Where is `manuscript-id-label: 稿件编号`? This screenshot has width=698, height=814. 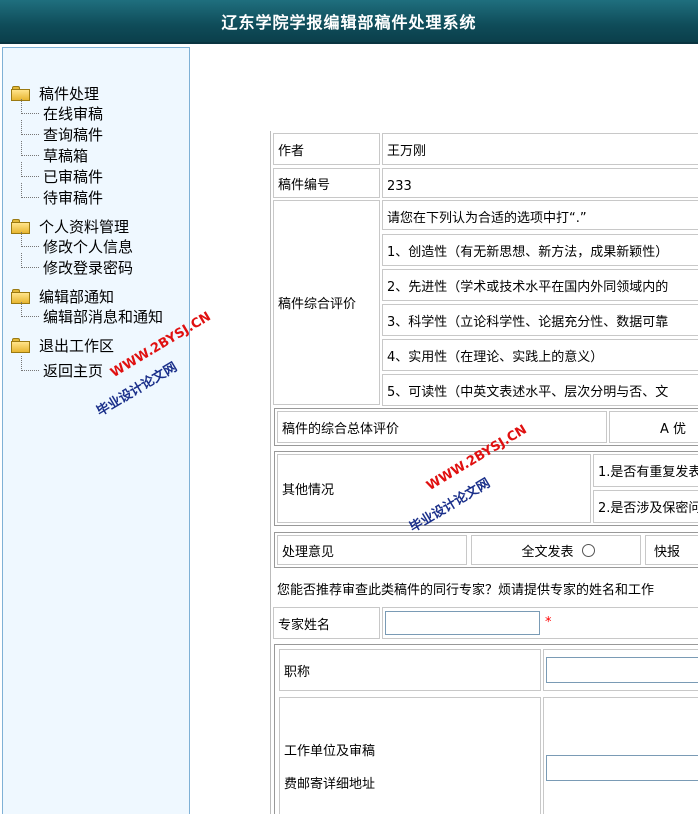 manuscript-id-label: 稿件编号 is located at coordinates (326, 183).